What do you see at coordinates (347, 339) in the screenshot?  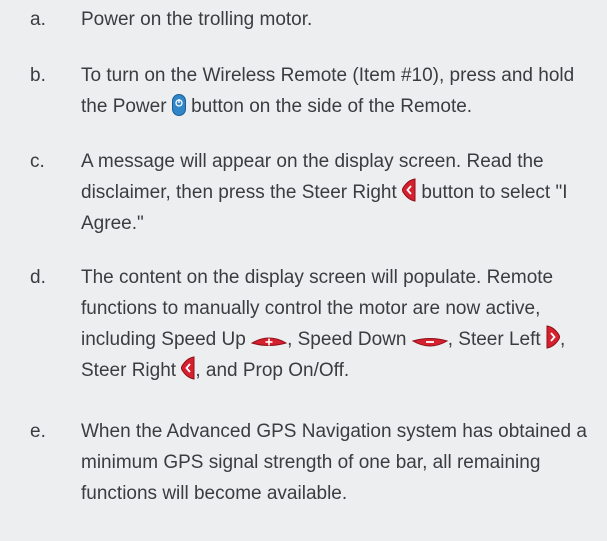 I see `step-text-part: , Speed Down` at bounding box center [347, 339].